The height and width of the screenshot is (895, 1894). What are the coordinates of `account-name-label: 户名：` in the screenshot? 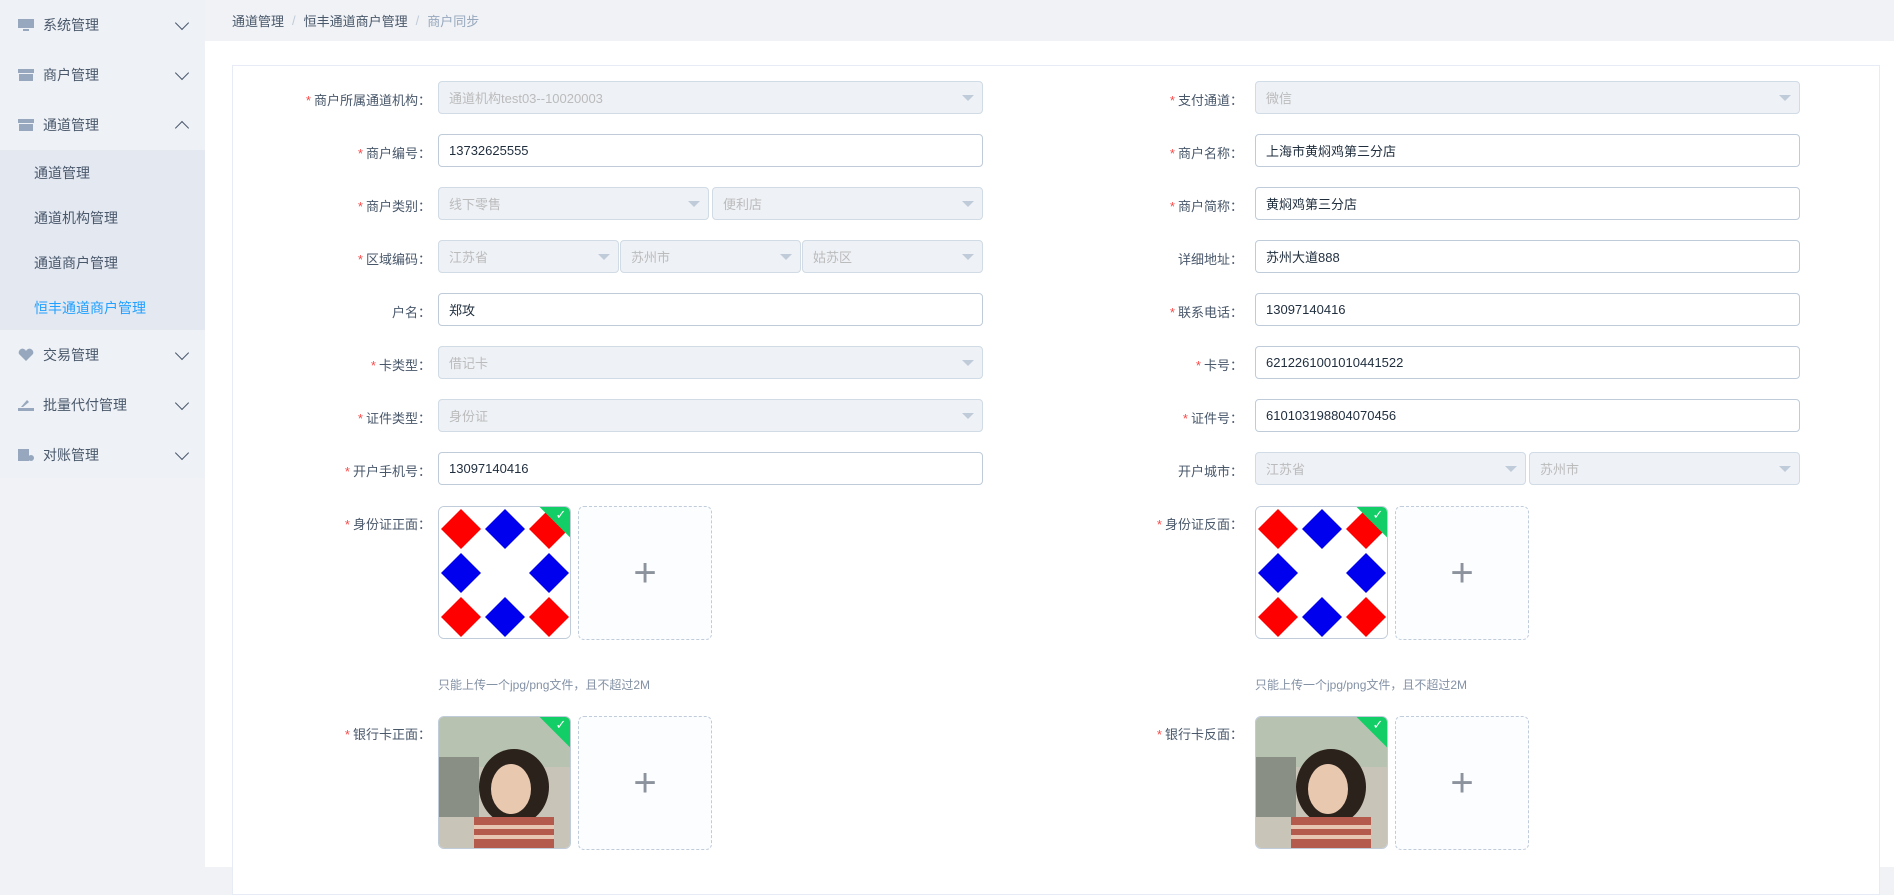 It's located at (411, 312).